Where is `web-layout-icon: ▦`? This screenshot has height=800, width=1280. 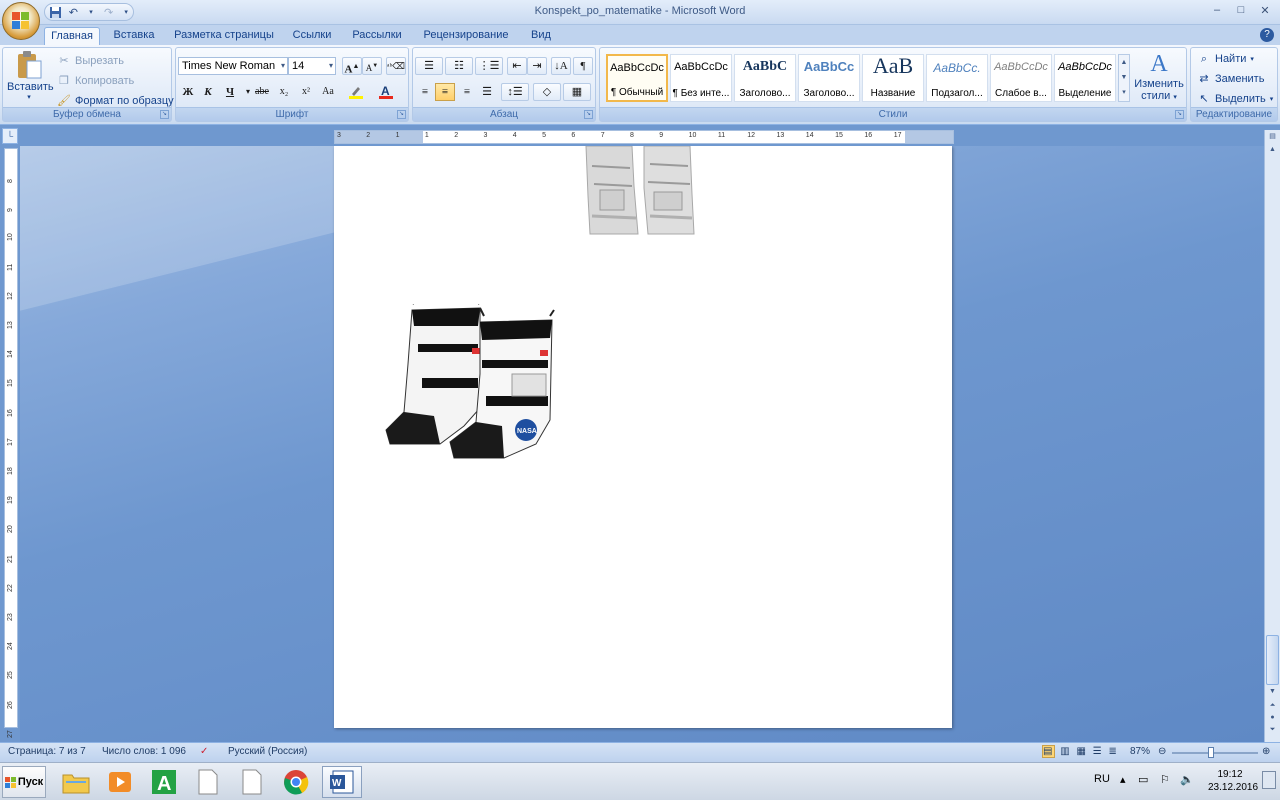 web-layout-icon: ▦ is located at coordinates (1081, 751).